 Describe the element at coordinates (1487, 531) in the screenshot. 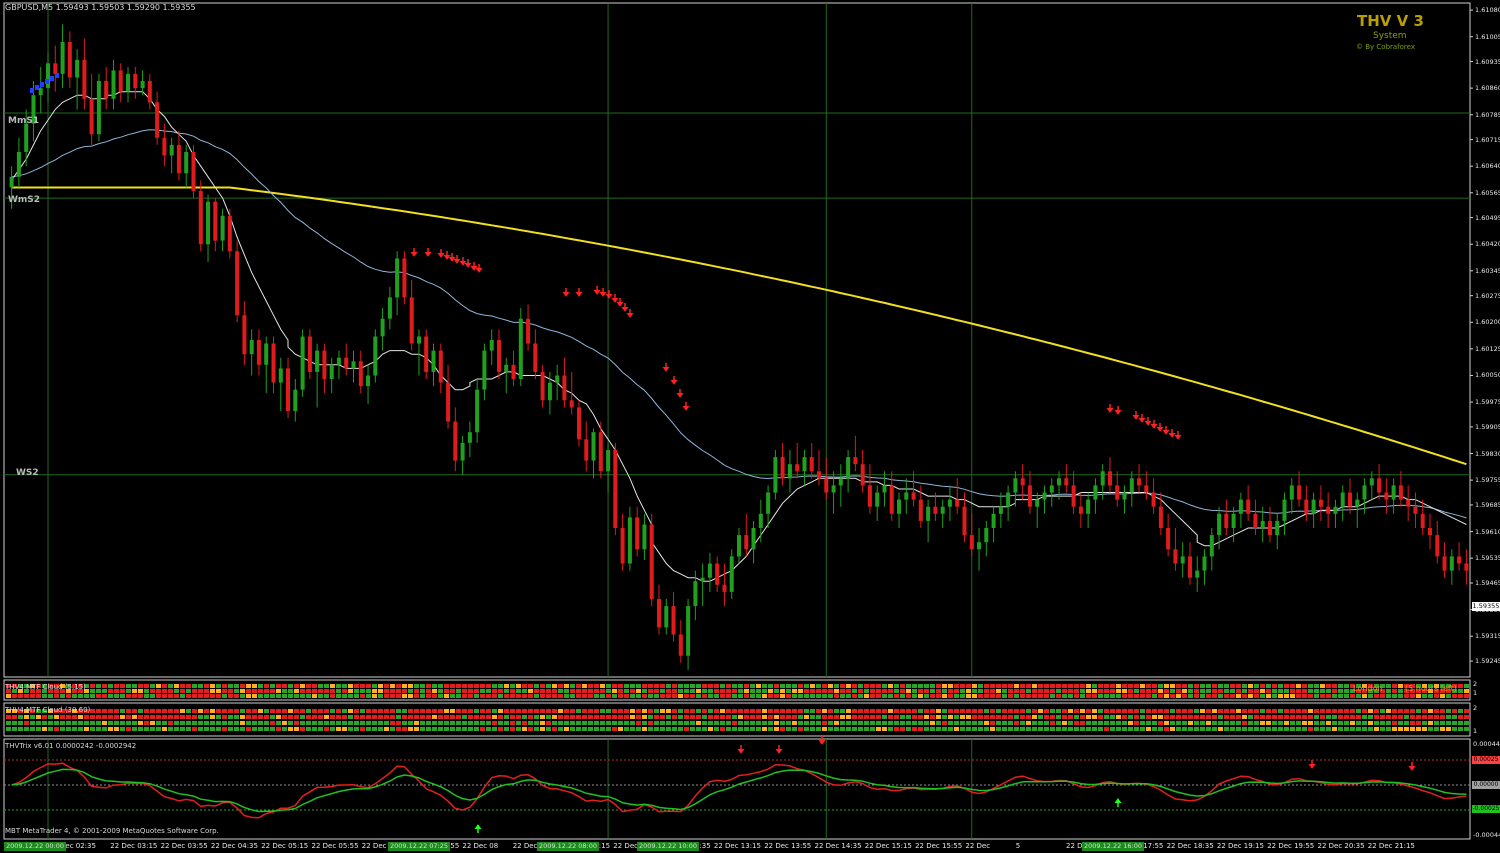

I see `price-tick-label: 1.59610` at that location.